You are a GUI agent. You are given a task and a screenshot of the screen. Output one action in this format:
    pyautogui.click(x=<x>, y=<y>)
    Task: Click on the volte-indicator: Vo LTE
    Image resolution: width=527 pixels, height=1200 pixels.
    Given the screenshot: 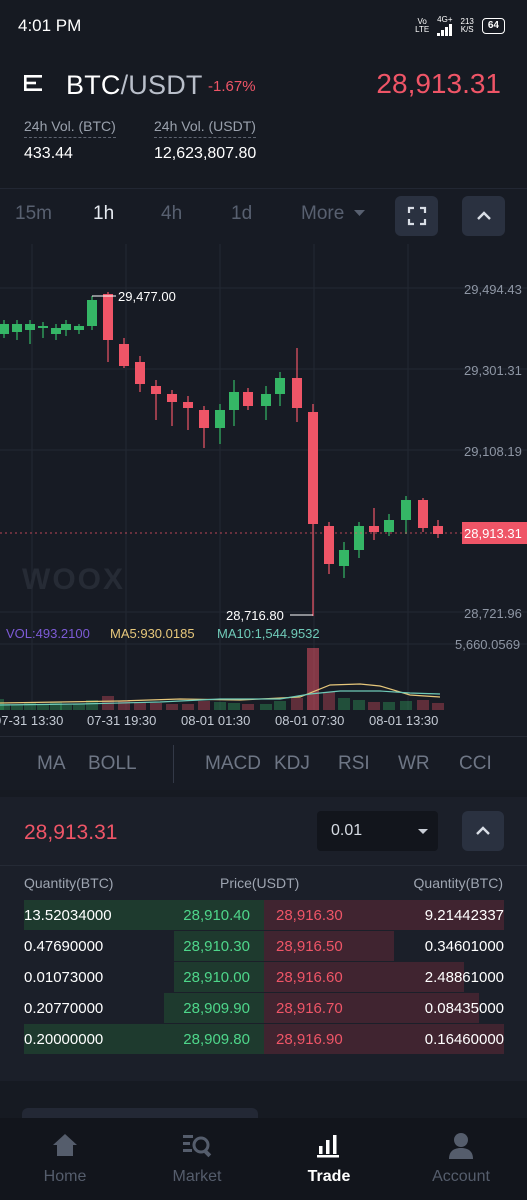 What is the action you would take?
    pyautogui.click(x=422, y=26)
    